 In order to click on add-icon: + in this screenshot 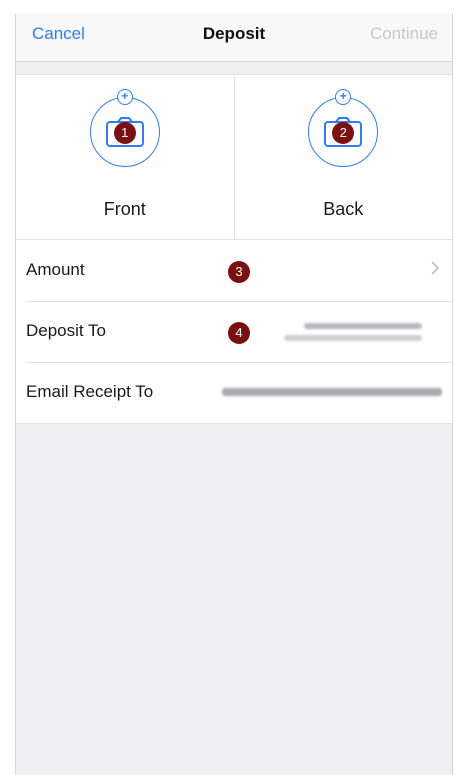, I will do `click(124, 97)`.